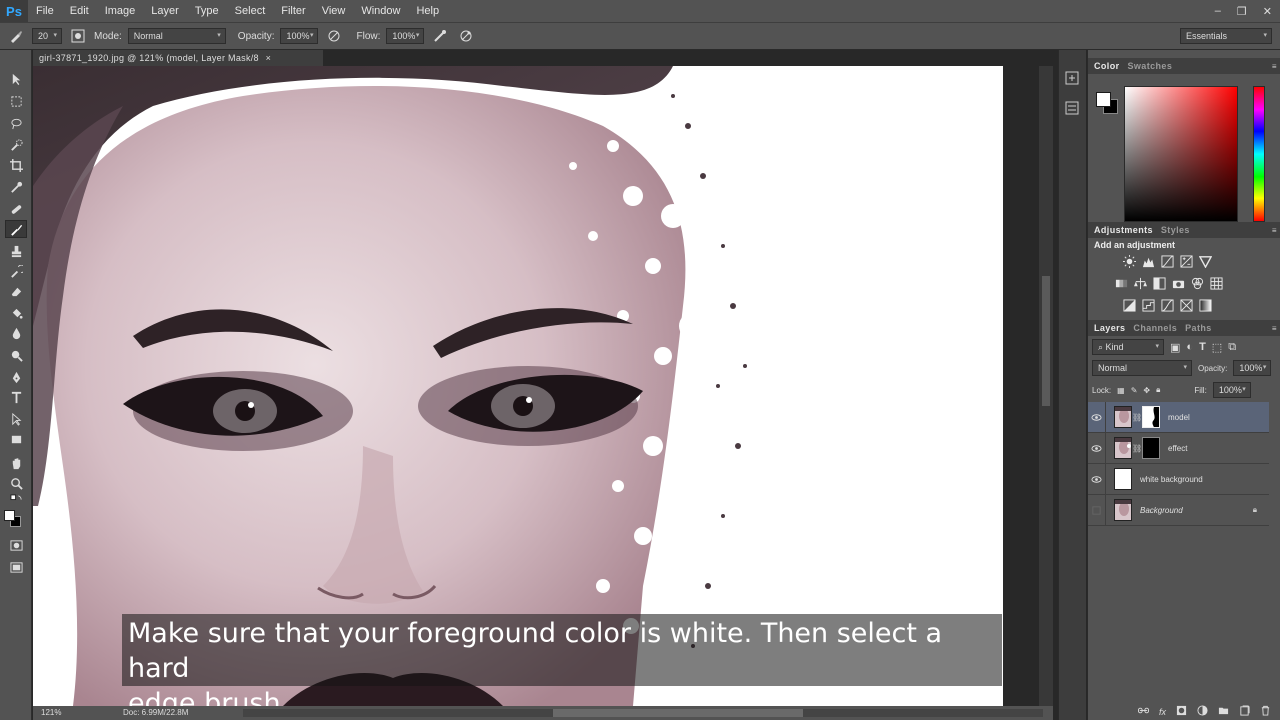 The image size is (1280, 720). What do you see at coordinates (1175, 230) in the screenshot?
I see `tab-styles: Styles` at bounding box center [1175, 230].